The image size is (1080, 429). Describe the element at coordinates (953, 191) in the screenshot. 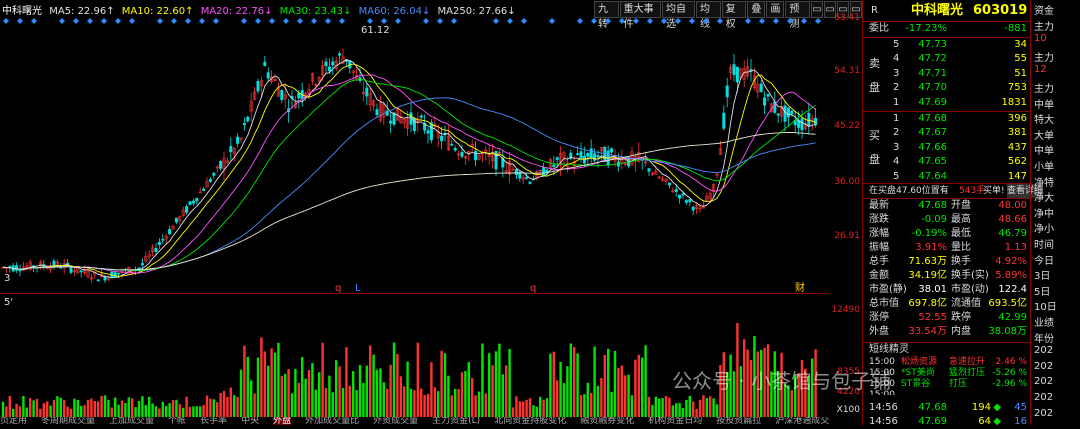

I see `pending-order-row: 在买盘47.60位置有 543手 买单! 查看详细` at that location.